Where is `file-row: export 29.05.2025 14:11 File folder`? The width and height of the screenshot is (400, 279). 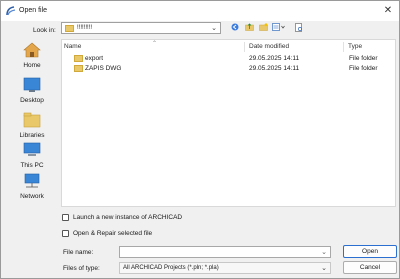 file-row: export 29.05.2025 14:11 File folder is located at coordinates (228, 59).